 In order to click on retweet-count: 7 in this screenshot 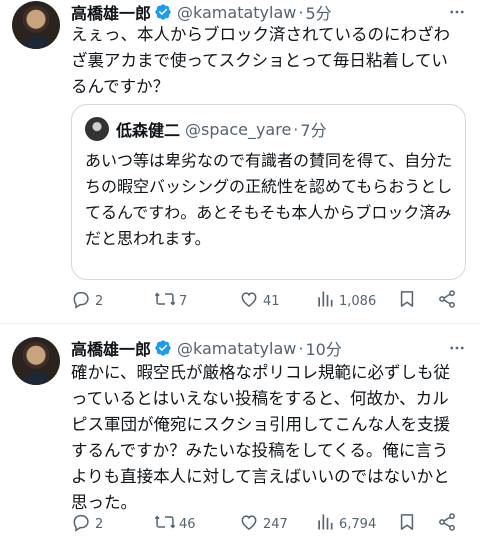, I will do `click(183, 301)`.